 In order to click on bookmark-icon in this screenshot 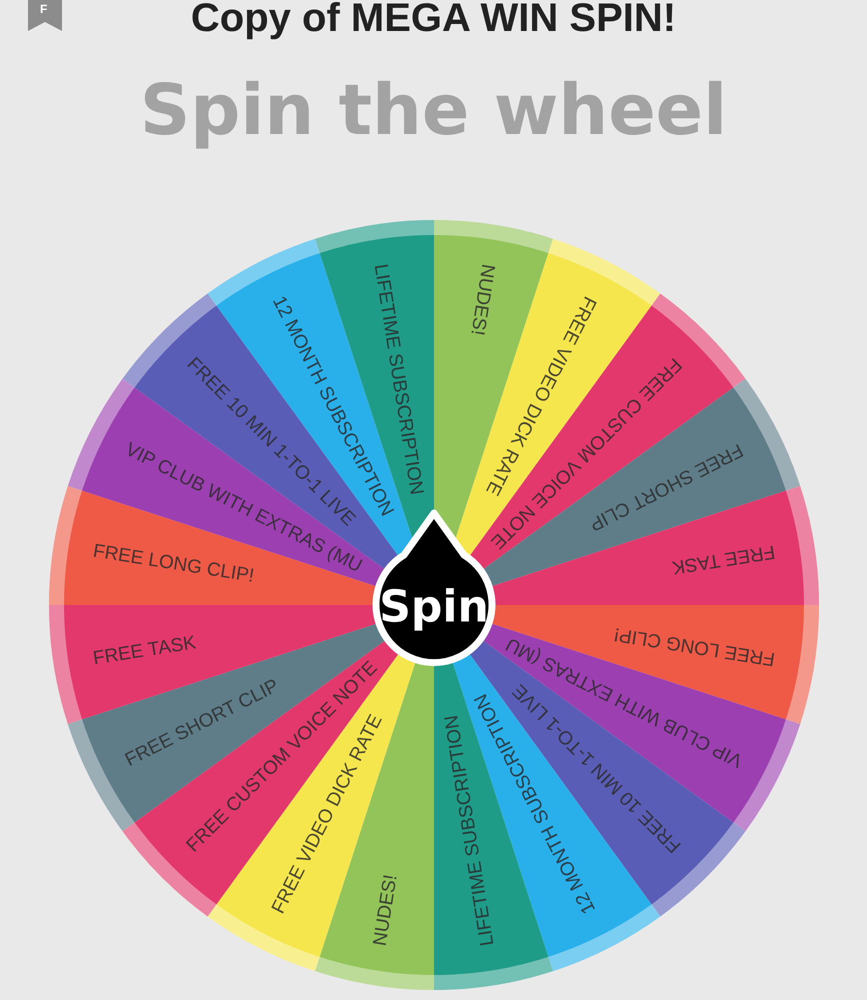, I will do `click(45, 15)`.